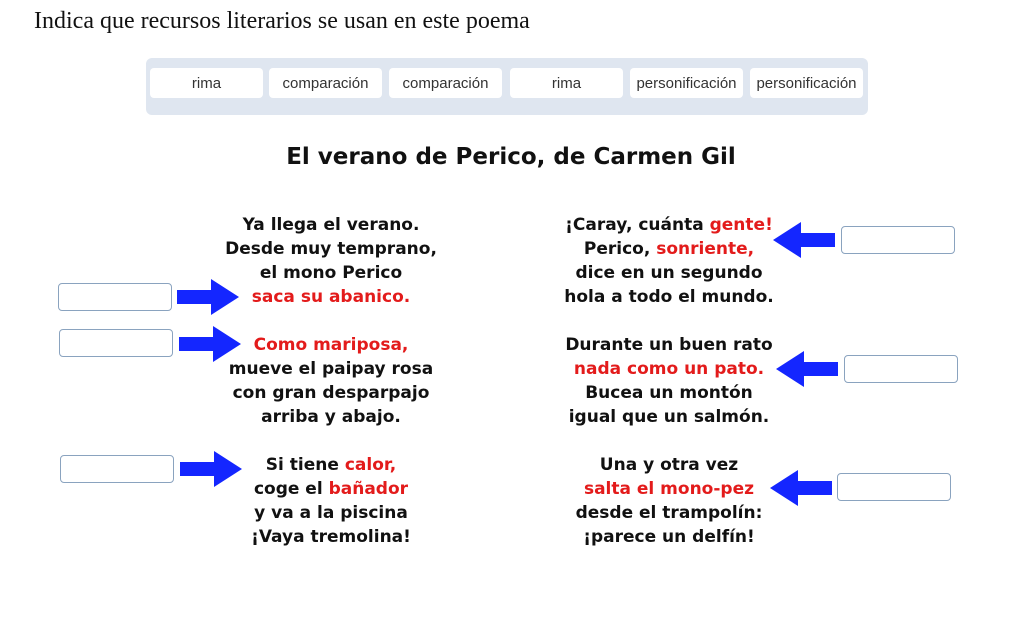 This screenshot has width=1022, height=618. Describe the element at coordinates (741, 225) in the screenshot. I see `highlighted-phrase: gente!` at that location.